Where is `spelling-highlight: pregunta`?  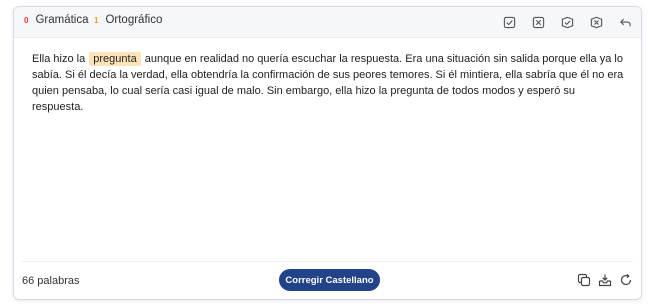
spelling-highlight: pregunta is located at coordinates (115, 59).